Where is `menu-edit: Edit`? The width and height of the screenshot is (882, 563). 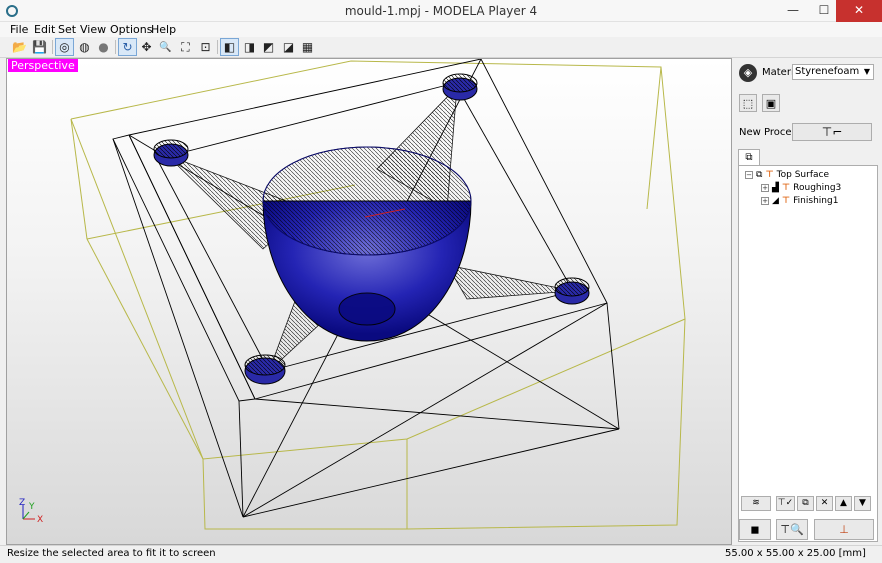
menu-edit: Edit is located at coordinates (44, 29).